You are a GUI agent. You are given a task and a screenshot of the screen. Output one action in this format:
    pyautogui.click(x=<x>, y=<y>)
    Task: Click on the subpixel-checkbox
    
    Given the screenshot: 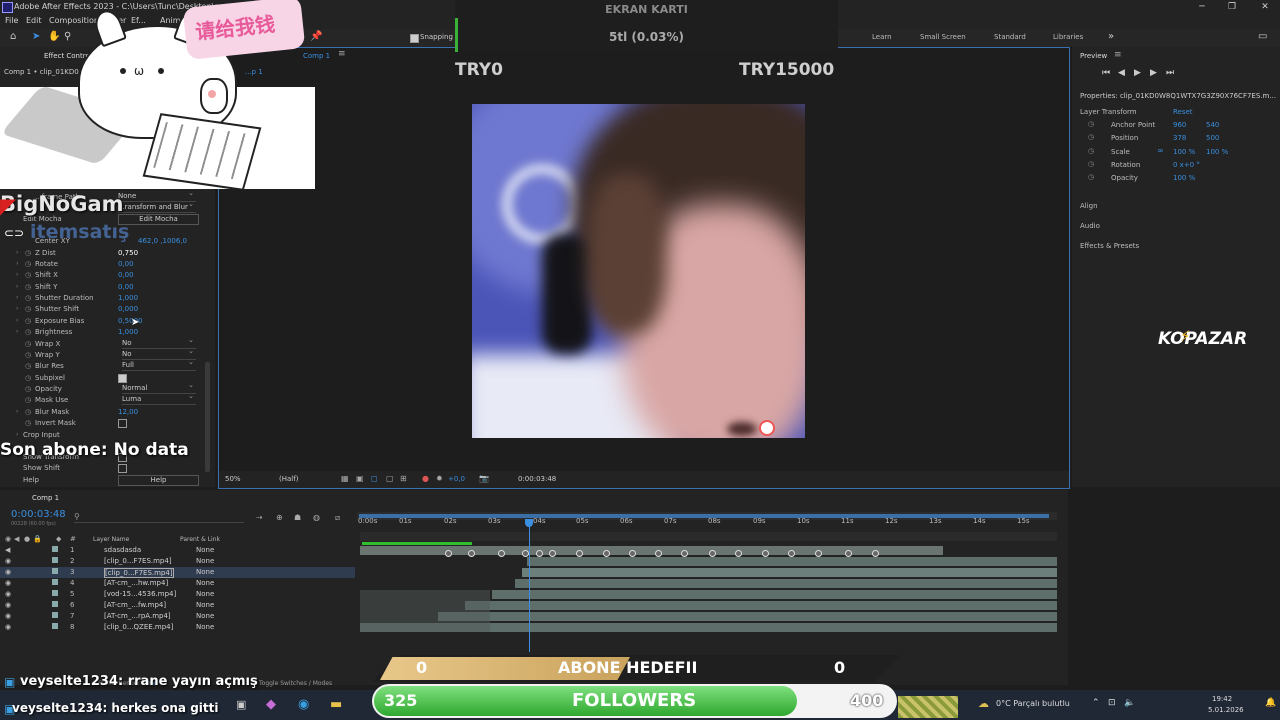 What is the action you would take?
    pyautogui.click(x=122, y=378)
    